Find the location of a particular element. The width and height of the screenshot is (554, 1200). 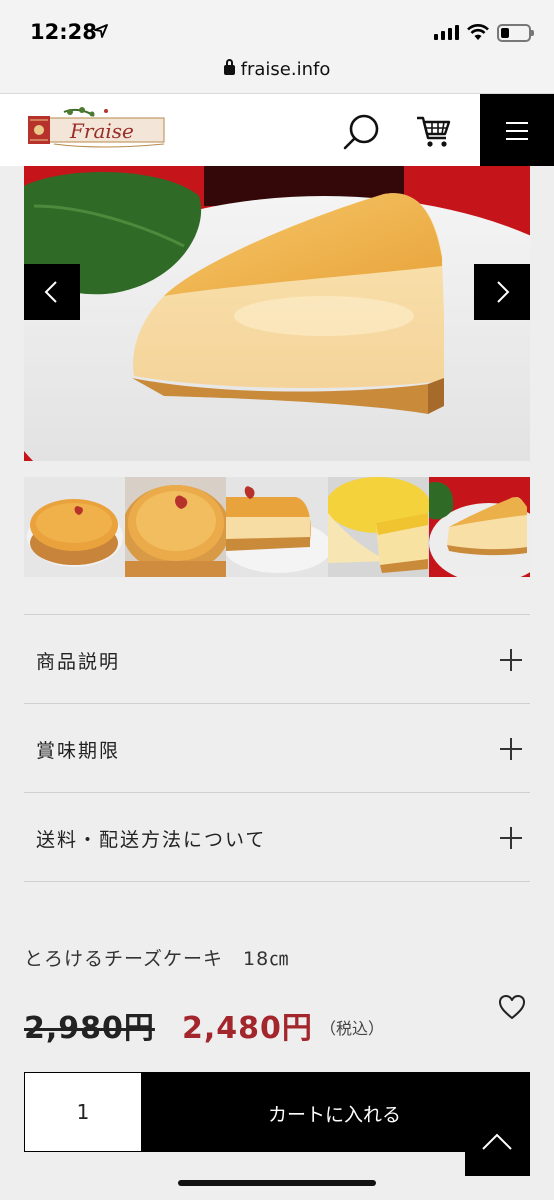

fraise-logo: Fraise is located at coordinates (96, 128).